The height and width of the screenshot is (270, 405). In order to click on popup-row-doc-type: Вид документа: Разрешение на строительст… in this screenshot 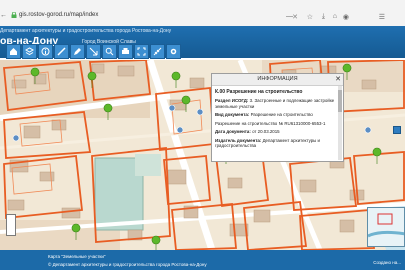, I will do `click(264, 115)`.